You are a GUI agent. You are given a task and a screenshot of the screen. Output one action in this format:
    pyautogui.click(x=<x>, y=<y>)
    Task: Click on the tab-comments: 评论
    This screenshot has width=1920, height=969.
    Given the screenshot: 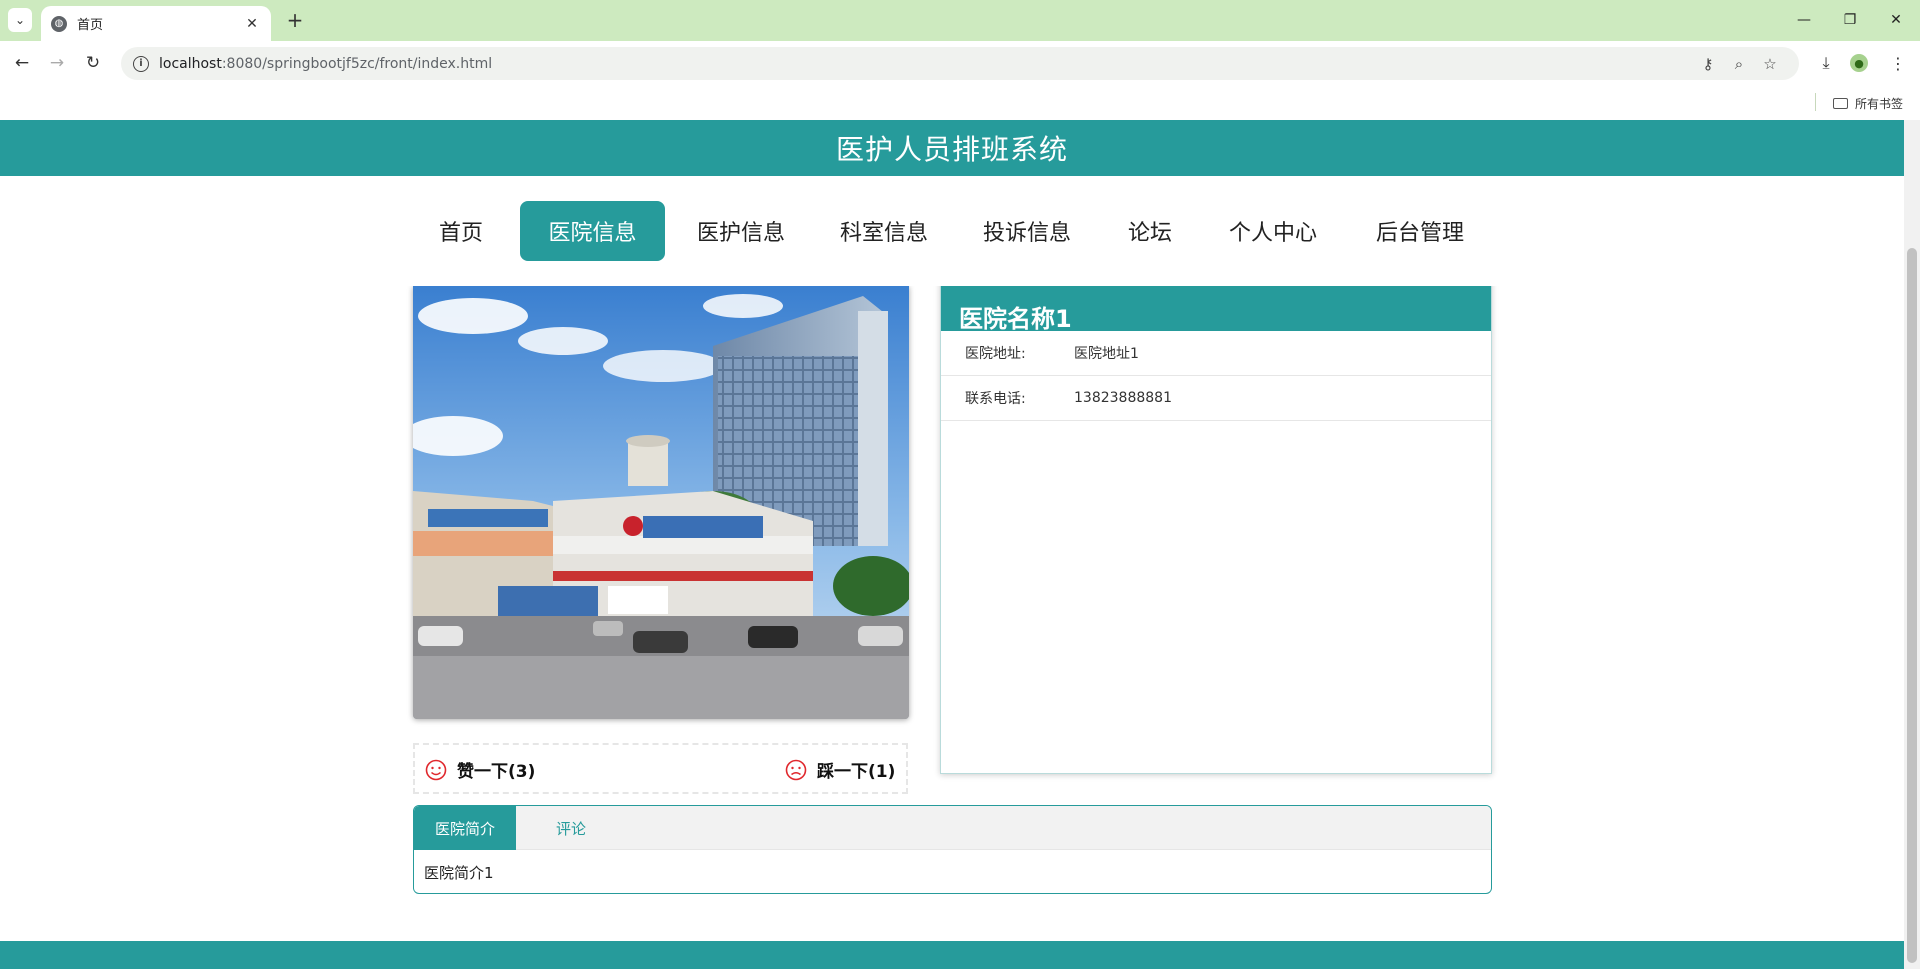 What is the action you would take?
    pyautogui.click(x=571, y=828)
    